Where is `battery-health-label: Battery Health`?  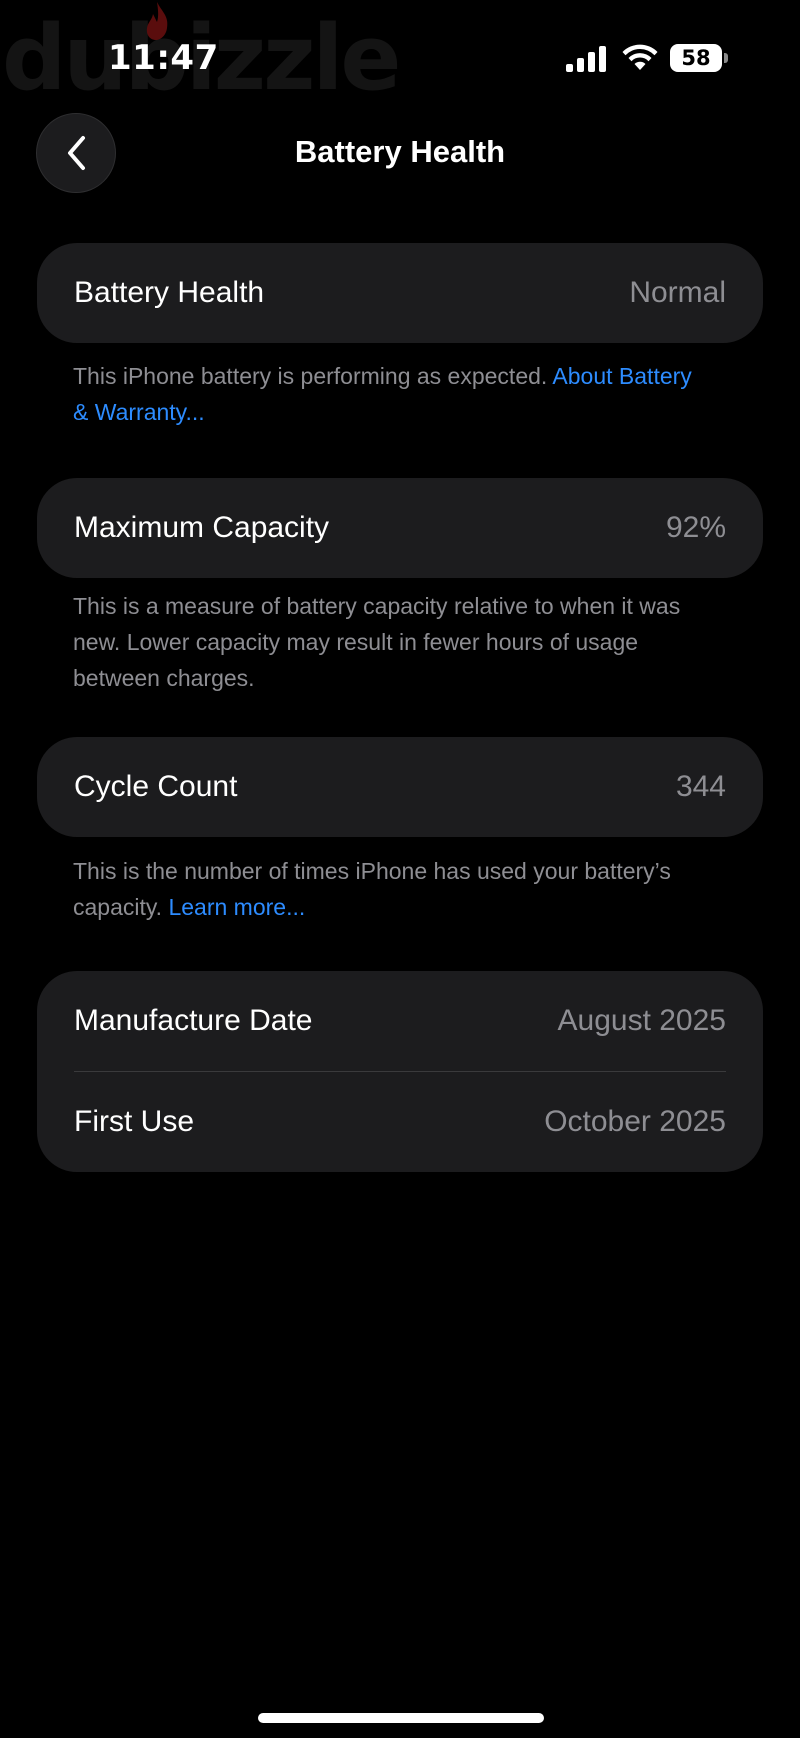 battery-health-label: Battery Health is located at coordinates (169, 292).